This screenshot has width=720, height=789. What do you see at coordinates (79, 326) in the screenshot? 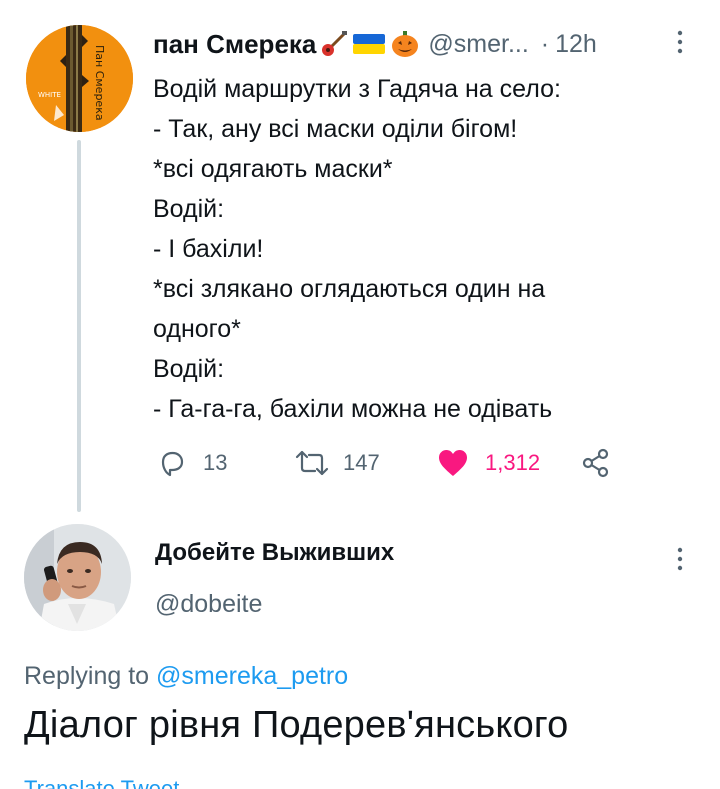
I see `thread-line` at bounding box center [79, 326].